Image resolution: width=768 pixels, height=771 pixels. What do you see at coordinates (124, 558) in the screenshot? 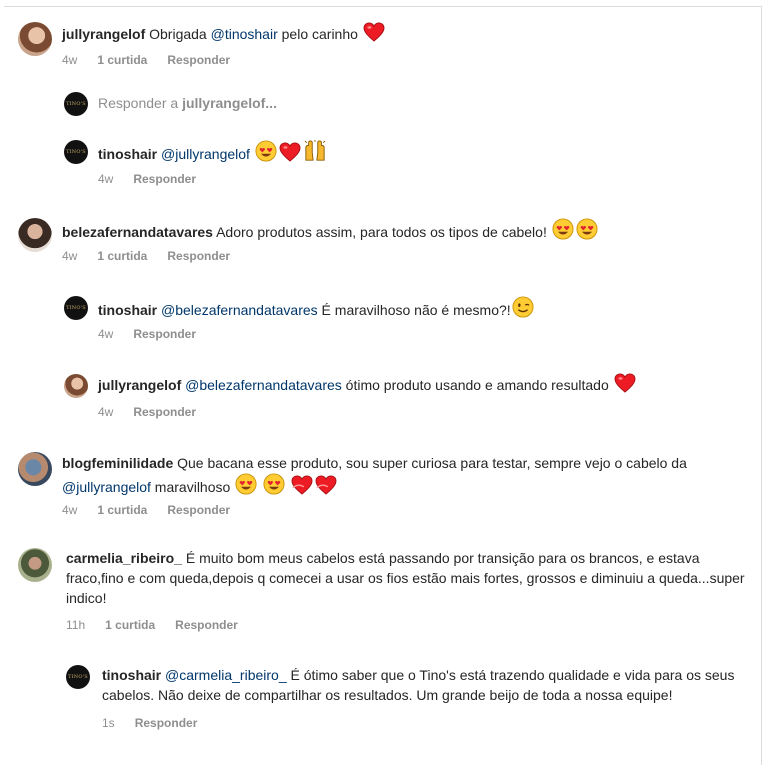
I see `username-carmelia_ribeiro_: carmelia_ribeiro_` at bounding box center [124, 558].